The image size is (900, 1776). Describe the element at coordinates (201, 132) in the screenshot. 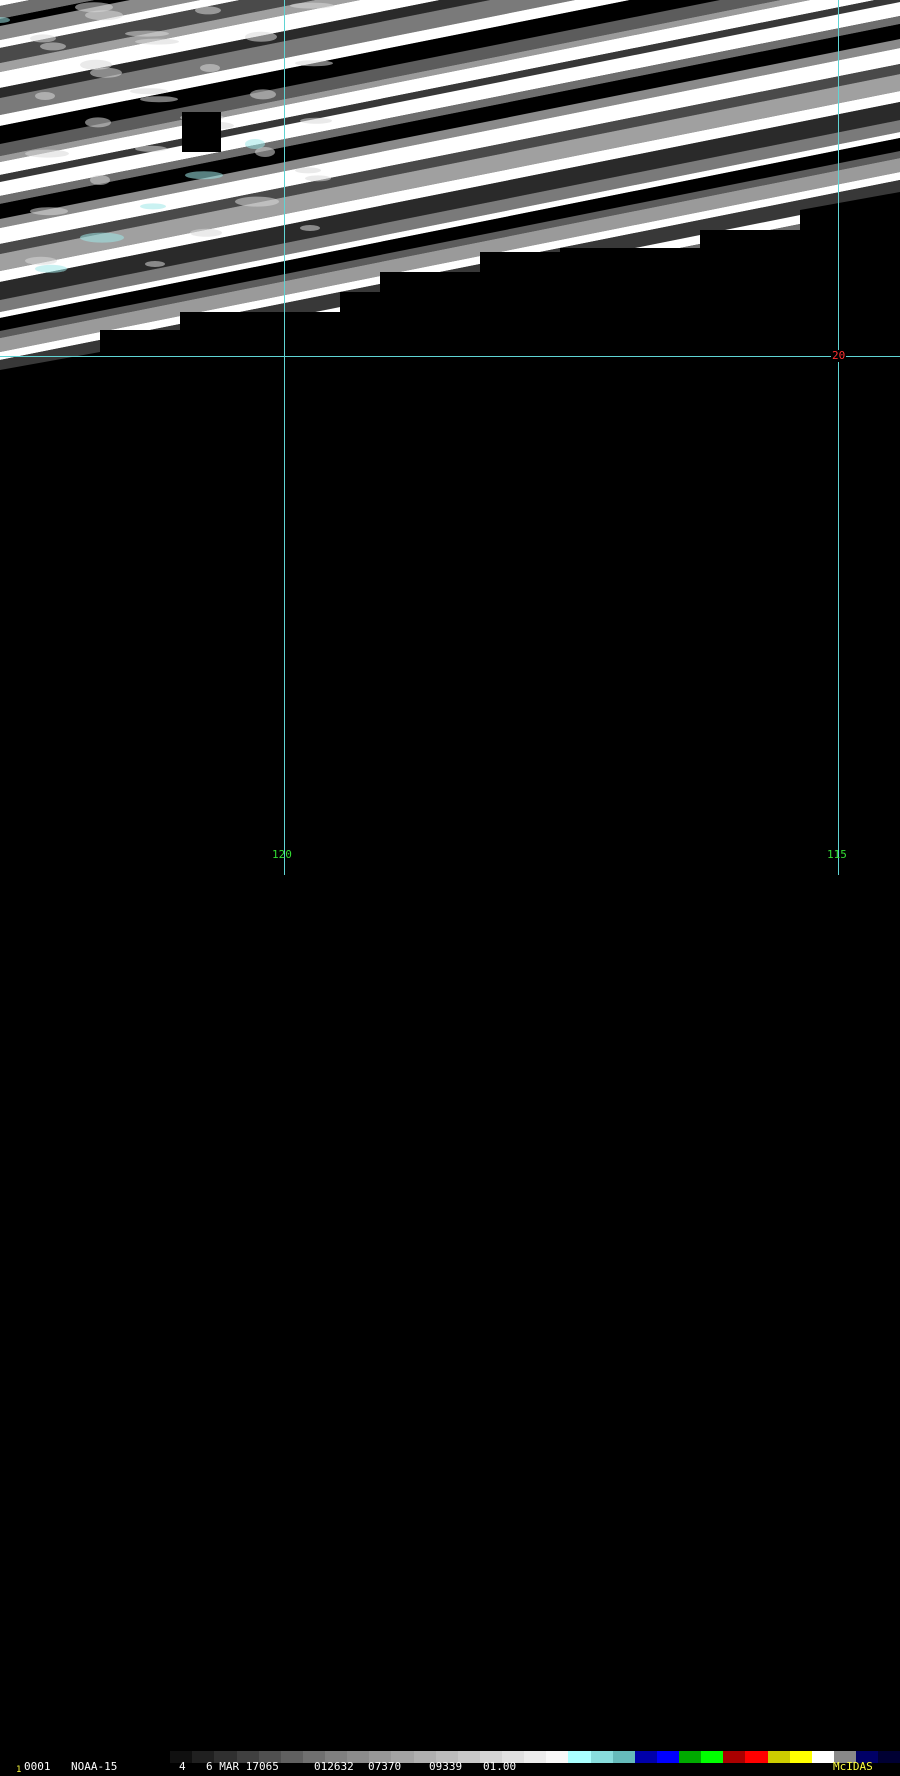

I see `missing-data-block` at that location.